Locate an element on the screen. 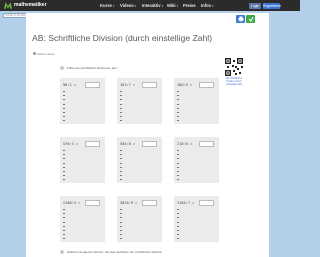 The height and width of the screenshot is (257, 320). qr-code-icon is located at coordinates (234, 67).